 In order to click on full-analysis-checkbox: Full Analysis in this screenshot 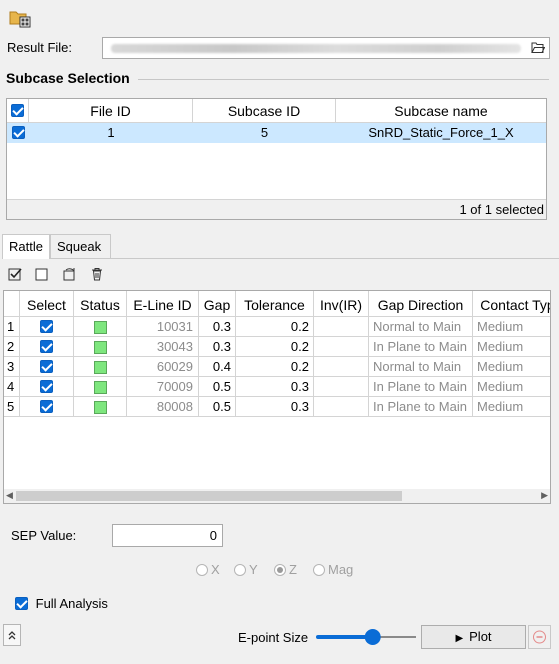, I will do `click(61, 603)`.